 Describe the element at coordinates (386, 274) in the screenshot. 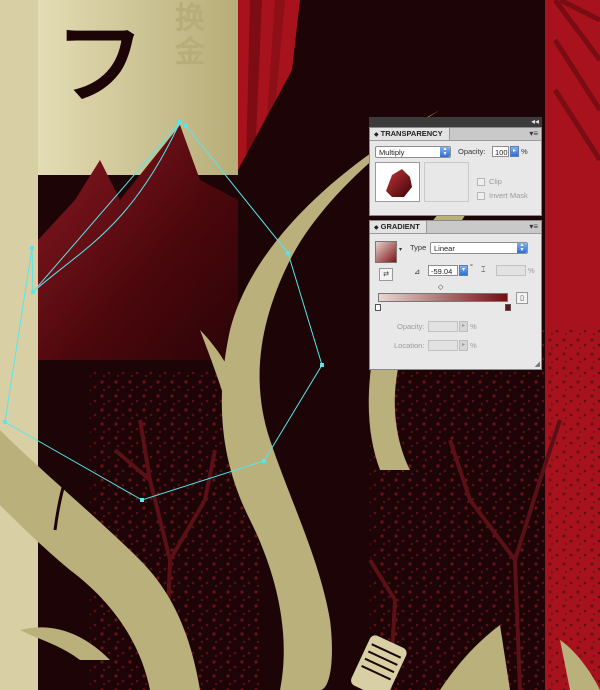

I see `reverse-gradient-icon: ⇄` at that location.